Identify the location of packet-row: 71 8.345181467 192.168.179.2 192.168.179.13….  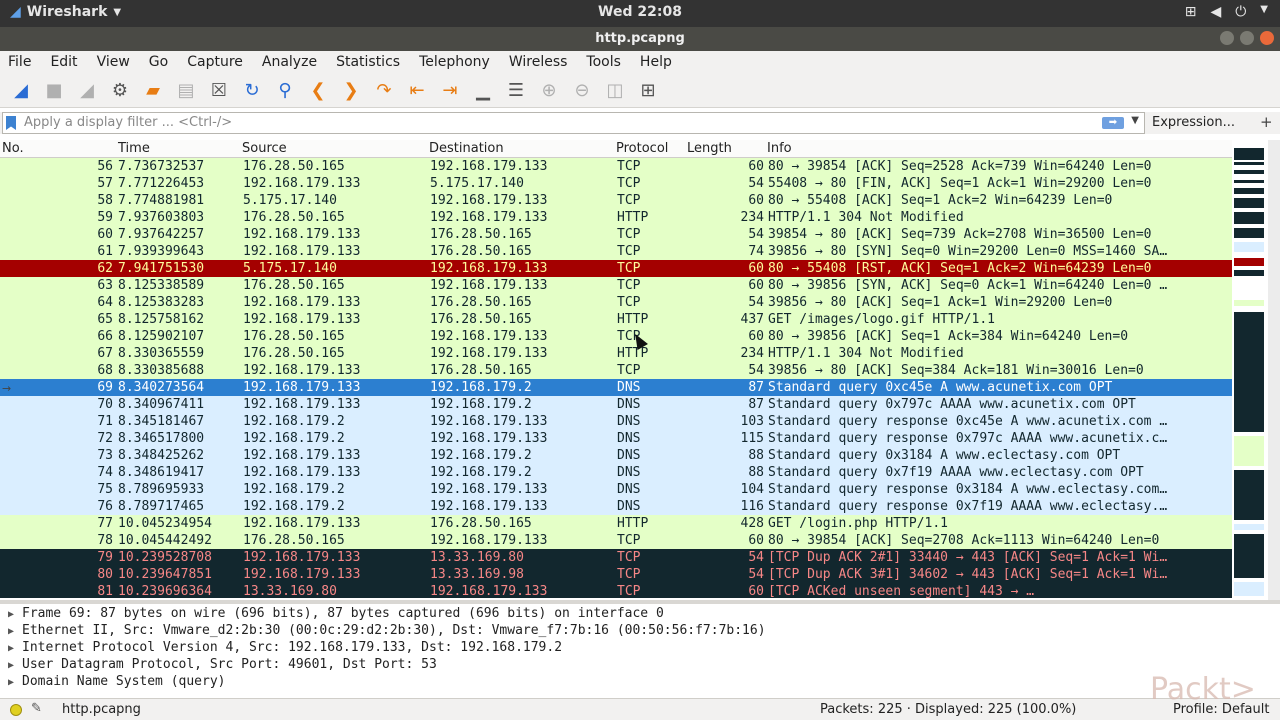
(616, 421).